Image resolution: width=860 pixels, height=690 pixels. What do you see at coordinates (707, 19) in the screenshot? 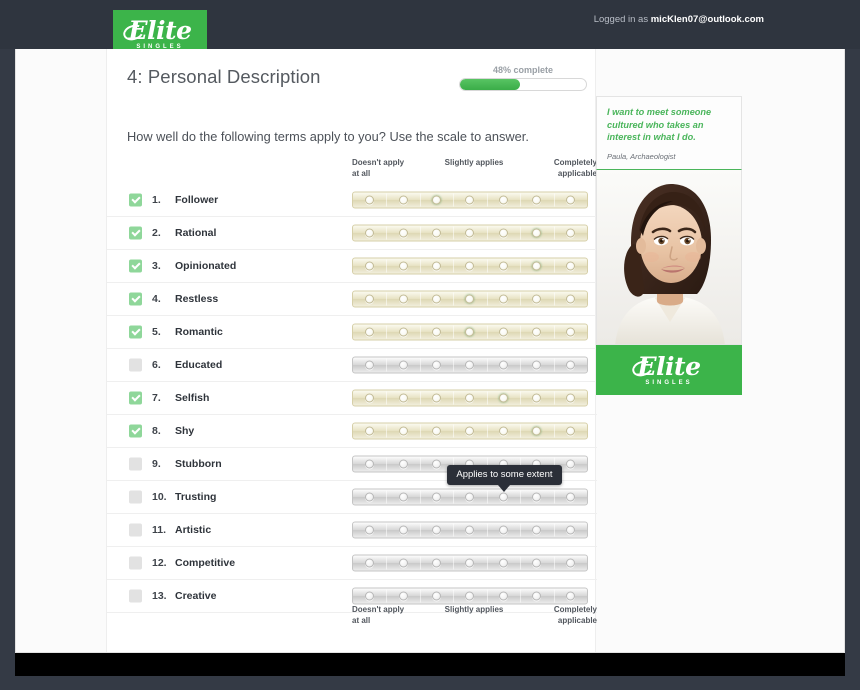
I see `account-email: micKlen07@outlook.com` at bounding box center [707, 19].